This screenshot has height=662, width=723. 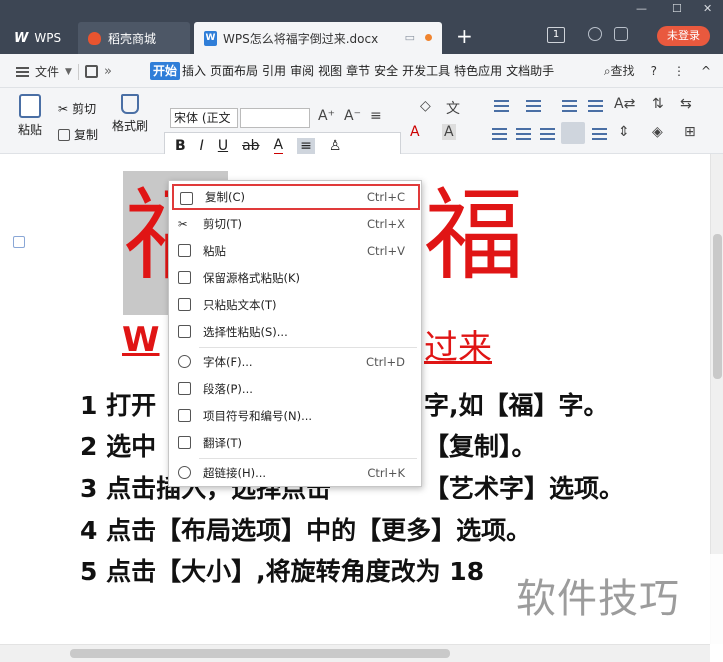 What do you see at coordinates (573, 133) in the screenshot?
I see `justify-active-highlight` at bounding box center [573, 133].